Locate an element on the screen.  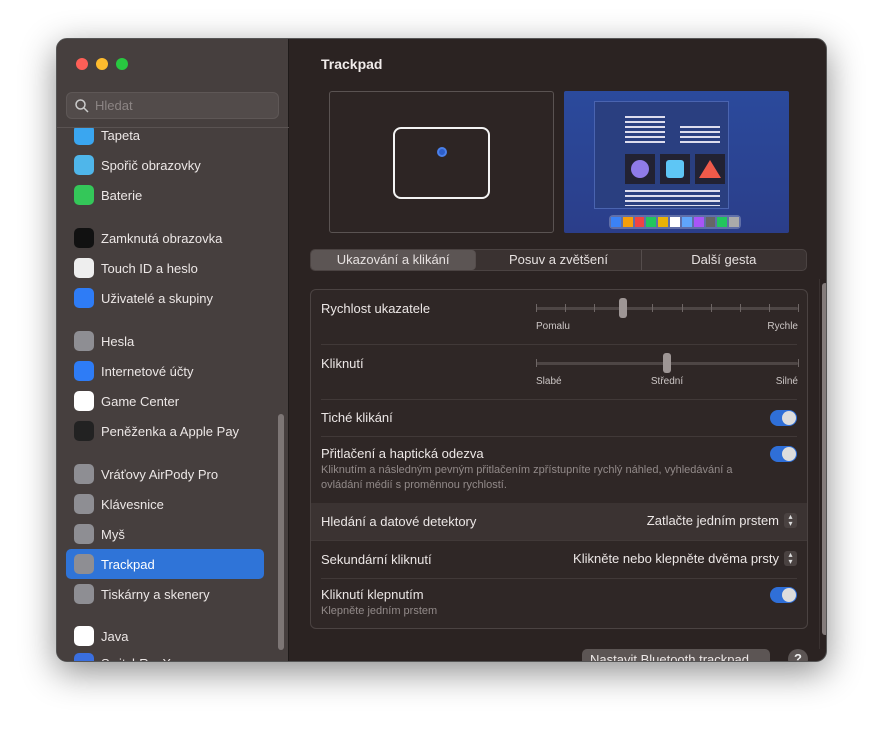
tab-more-gestures: Další gesta is located at coordinates (724, 260).